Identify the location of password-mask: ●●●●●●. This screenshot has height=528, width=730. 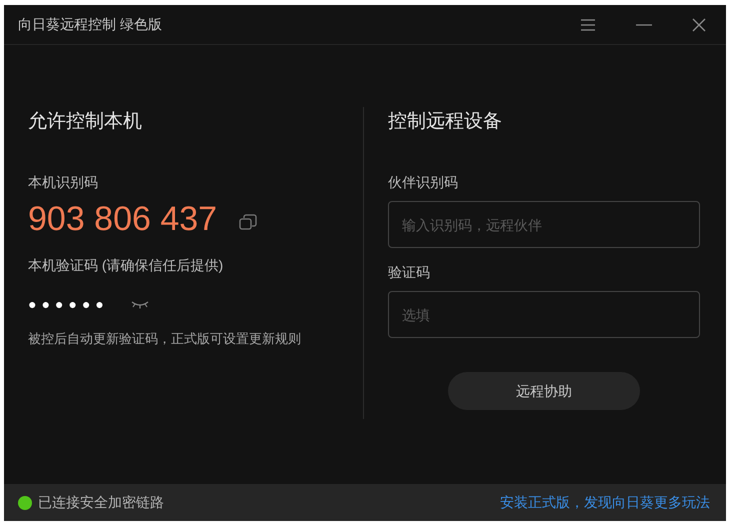
(68, 304).